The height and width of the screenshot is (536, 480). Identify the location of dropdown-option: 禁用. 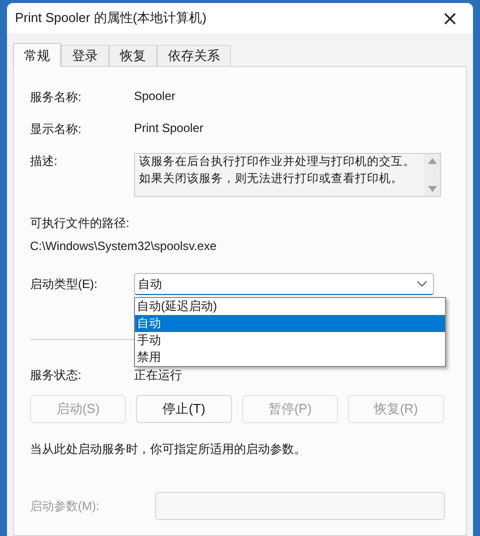
(290, 357).